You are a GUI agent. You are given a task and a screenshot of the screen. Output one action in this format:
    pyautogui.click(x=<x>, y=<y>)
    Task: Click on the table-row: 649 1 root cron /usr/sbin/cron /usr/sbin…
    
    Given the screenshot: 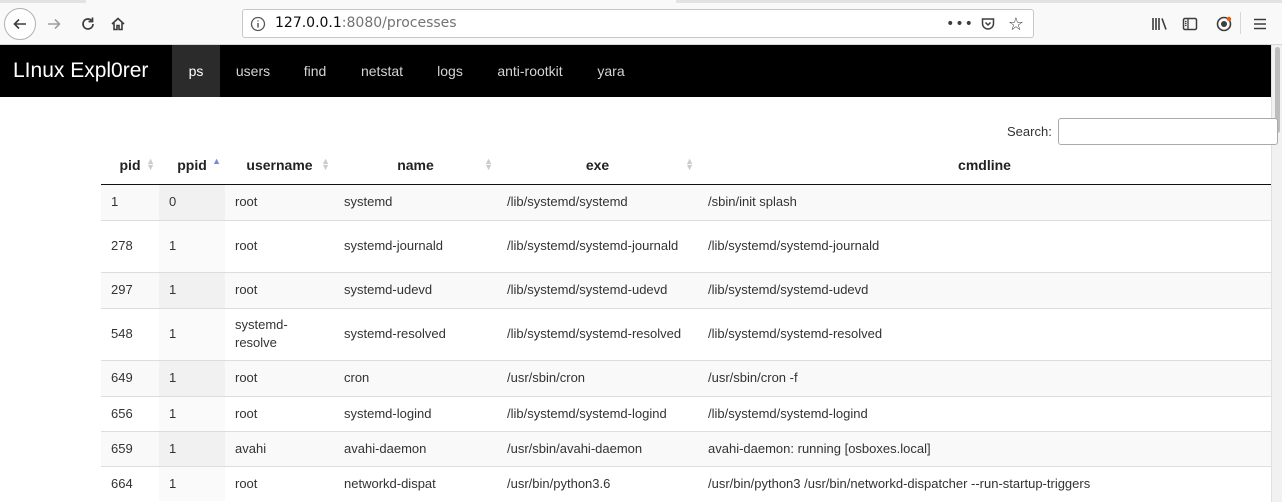 What is the action you would take?
    pyautogui.click(x=686, y=377)
    